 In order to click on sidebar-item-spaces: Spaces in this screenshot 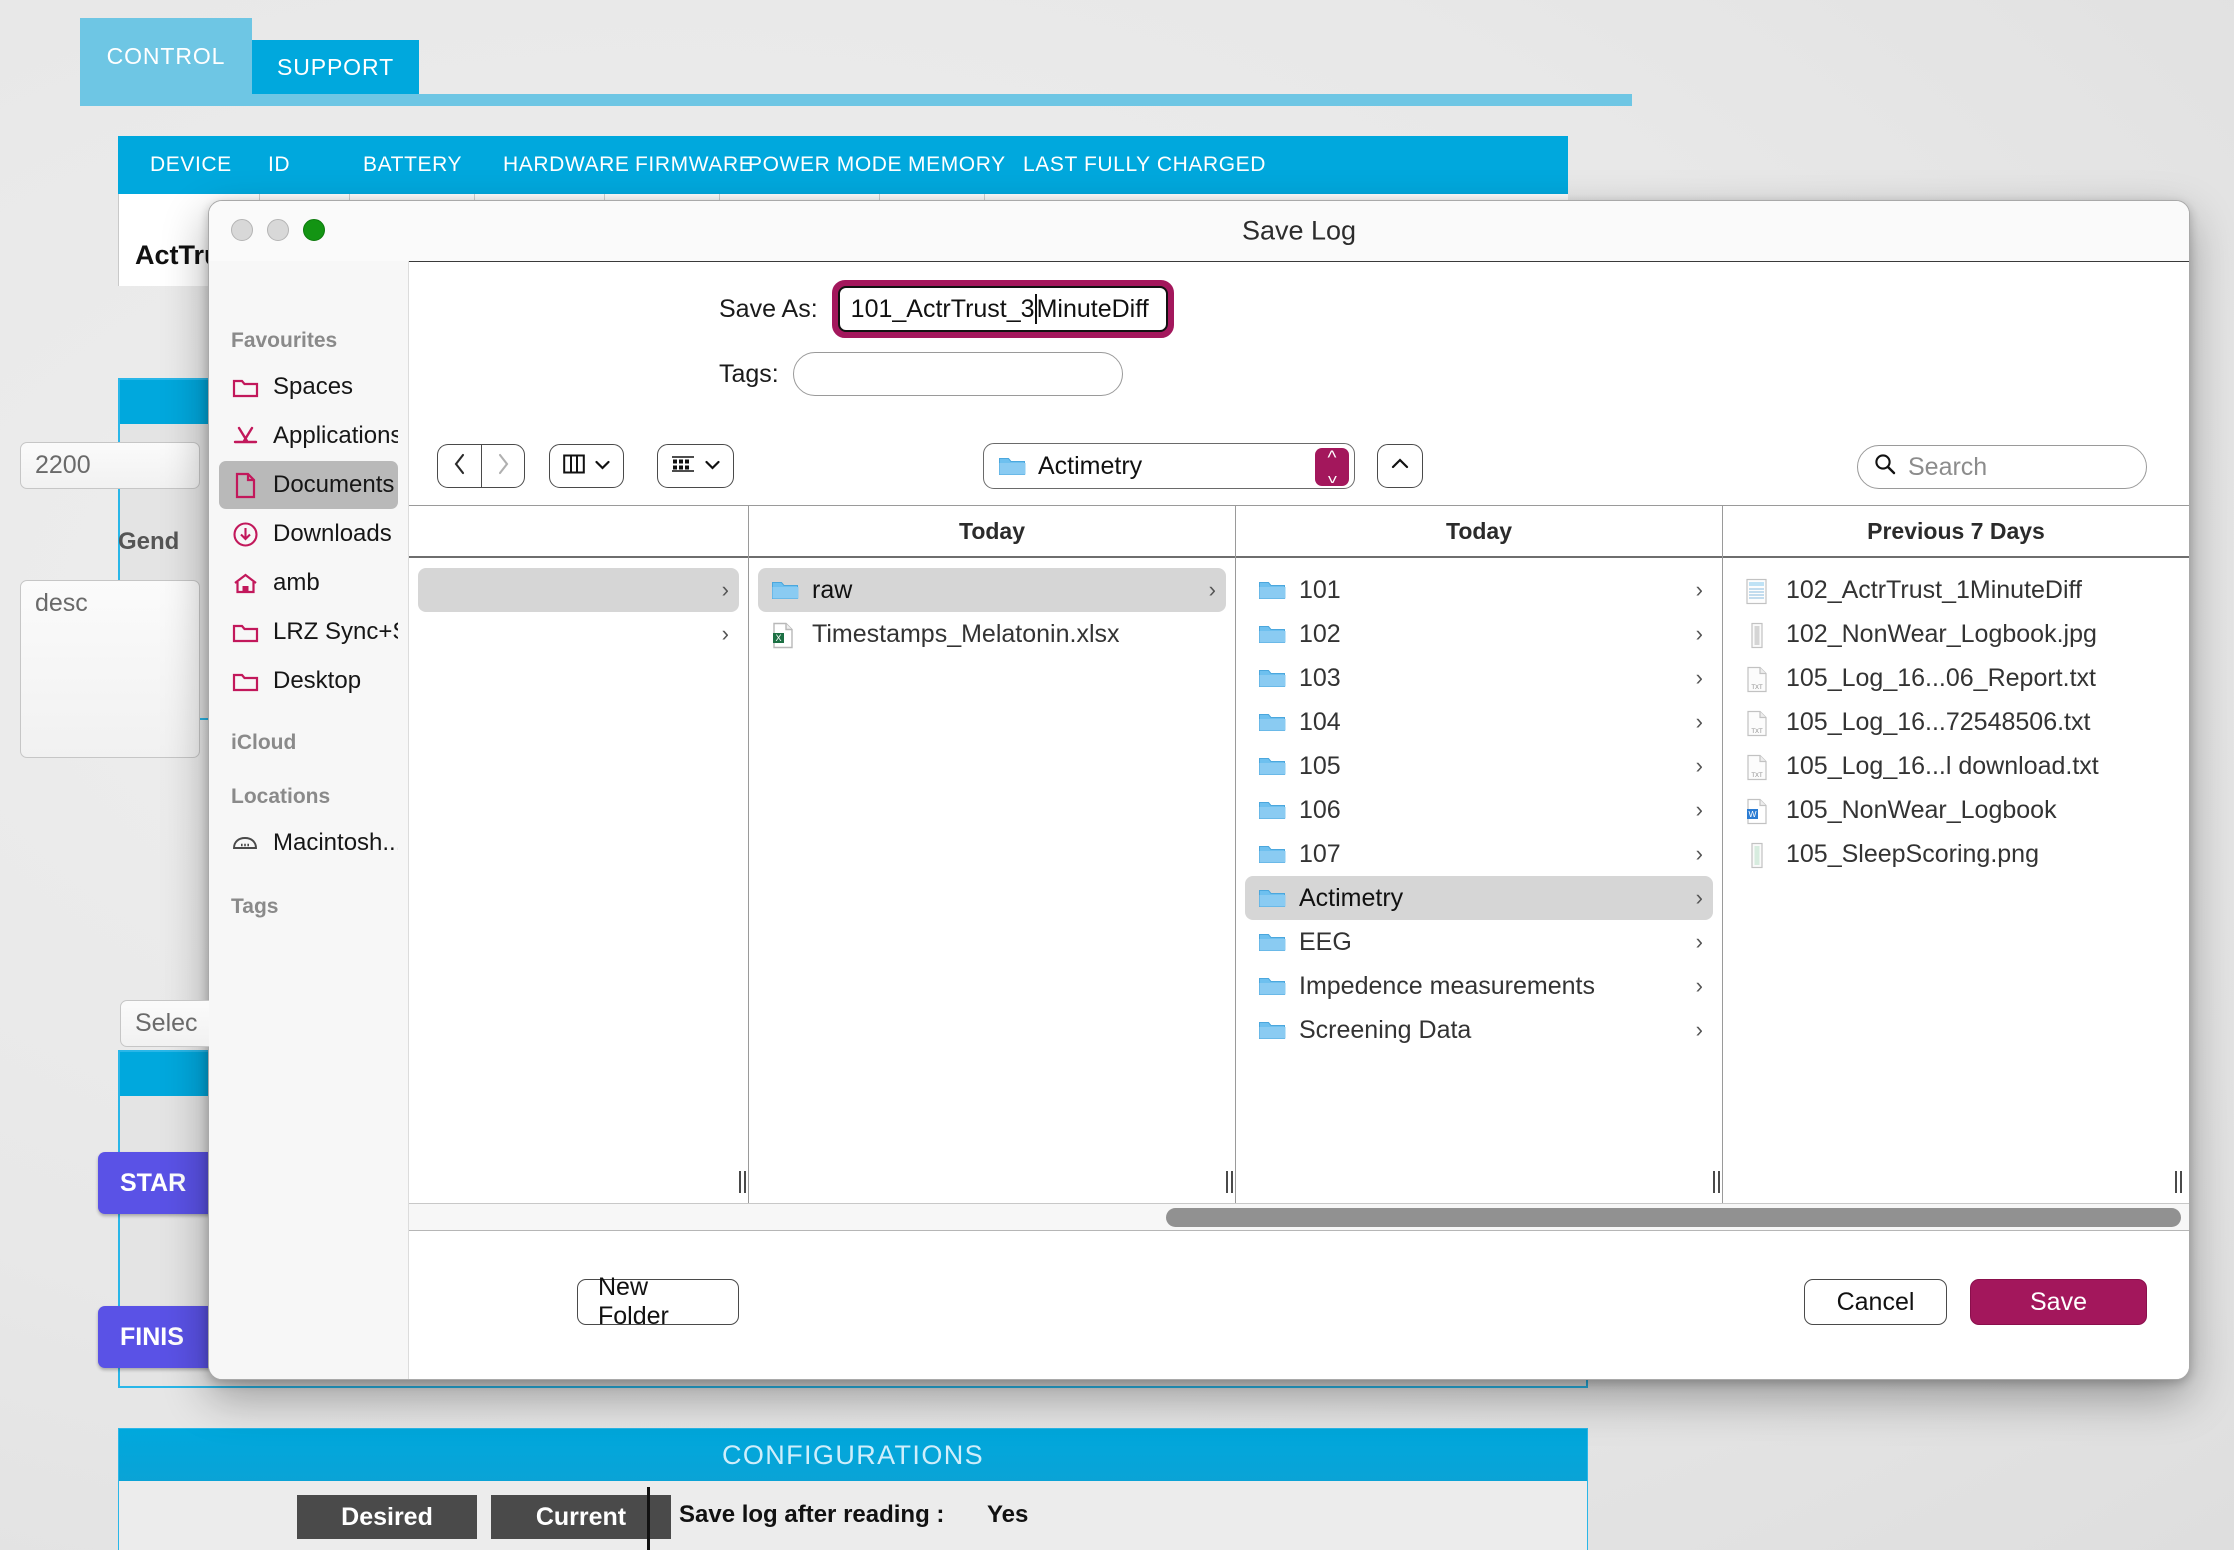, I will do `click(308, 387)`.